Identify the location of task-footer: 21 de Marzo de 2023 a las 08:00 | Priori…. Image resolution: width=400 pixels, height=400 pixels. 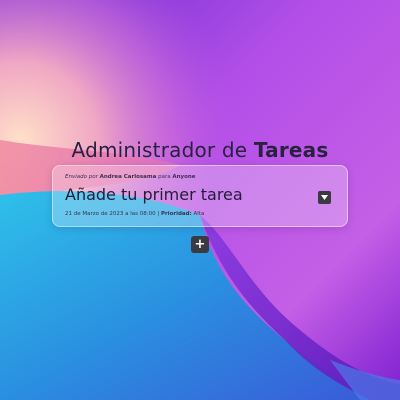
(134, 214).